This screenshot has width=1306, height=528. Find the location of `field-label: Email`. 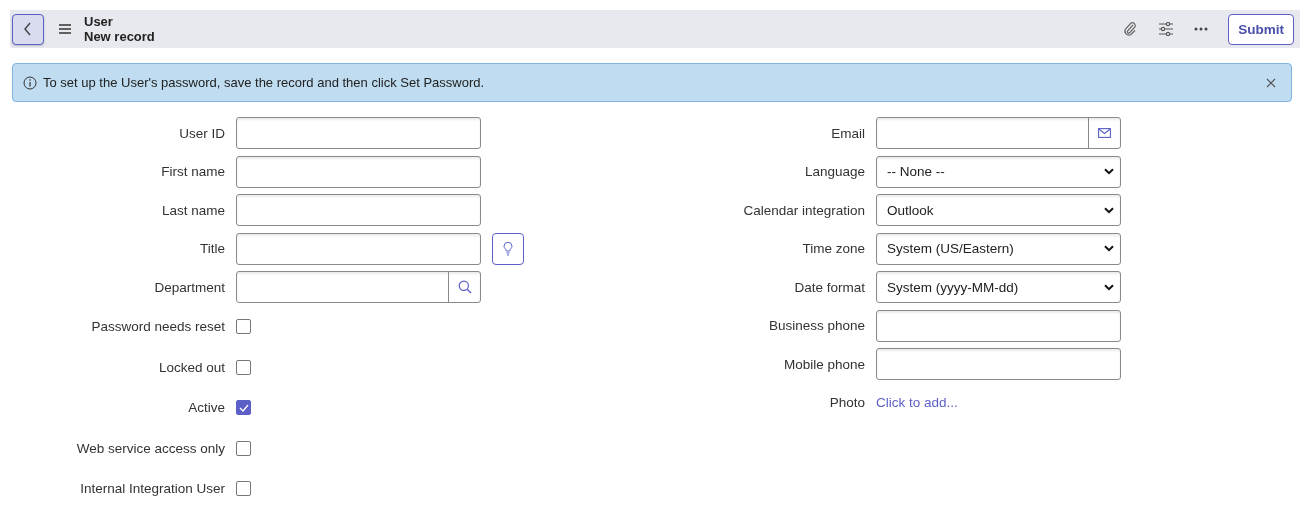

field-label: Email is located at coordinates (847, 133).